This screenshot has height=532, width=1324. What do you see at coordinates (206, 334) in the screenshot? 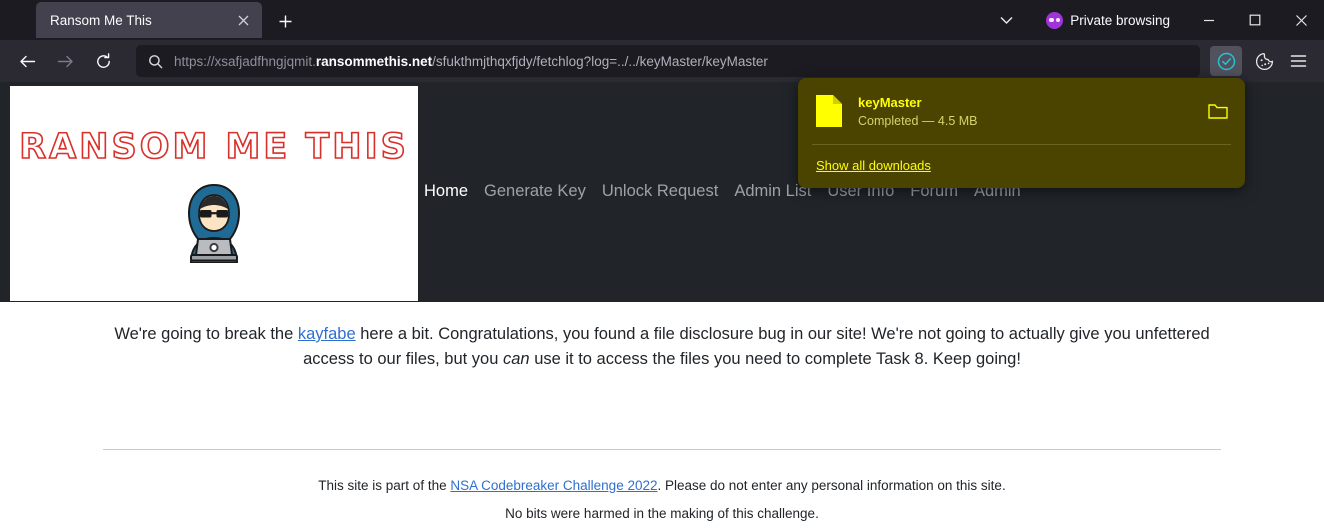
I see `body-text-part-1: We're going to break the` at bounding box center [206, 334].